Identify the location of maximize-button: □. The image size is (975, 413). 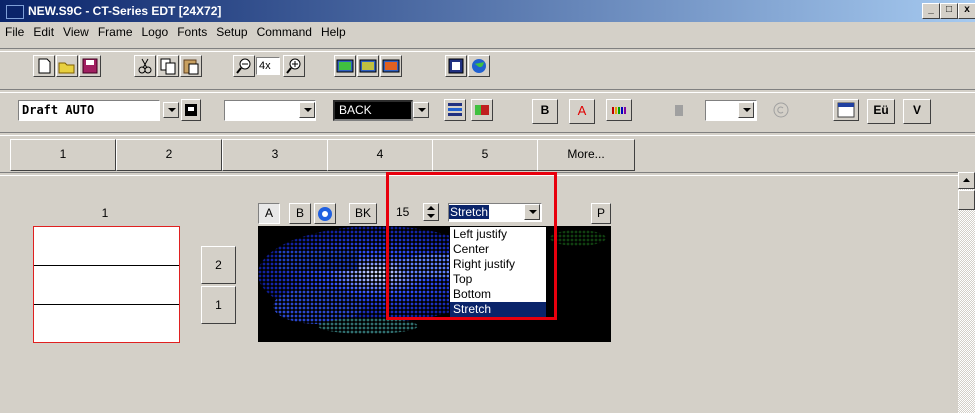
(949, 11).